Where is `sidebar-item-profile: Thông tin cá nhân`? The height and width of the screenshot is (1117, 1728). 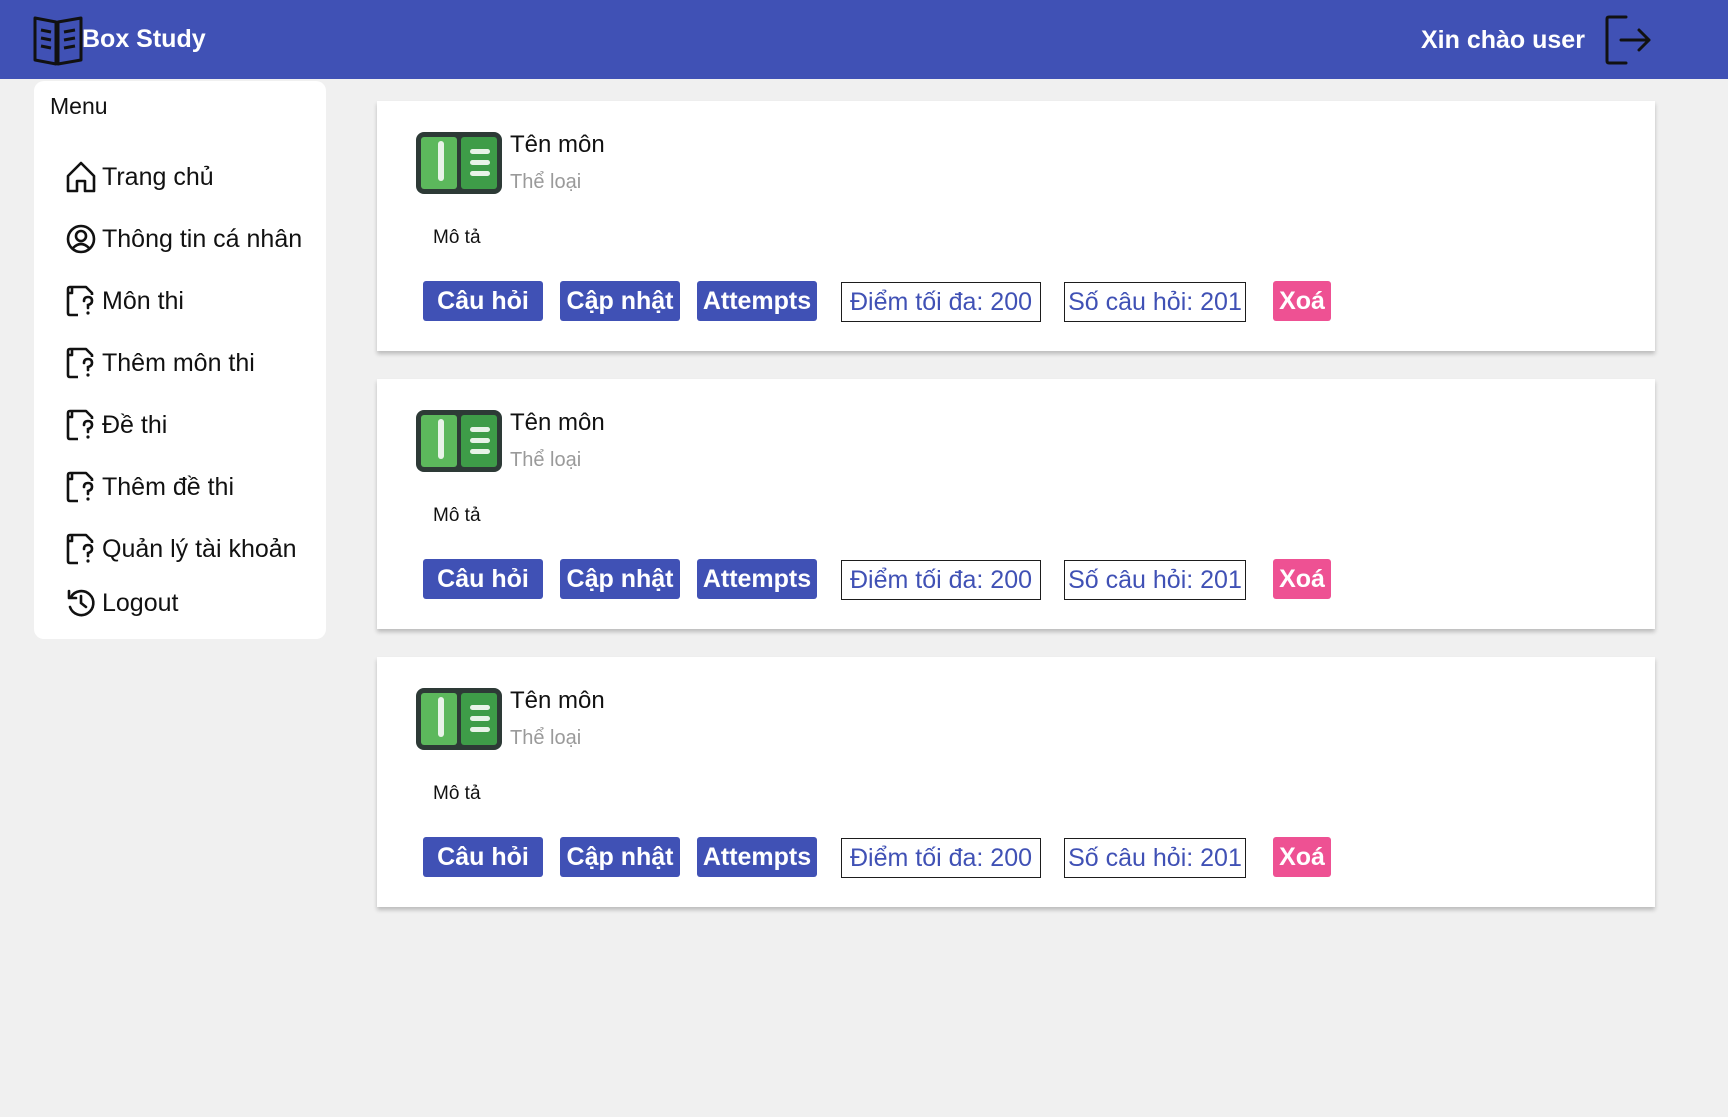
sidebar-item-profile: Thông tin cá nhân is located at coordinates (183, 239).